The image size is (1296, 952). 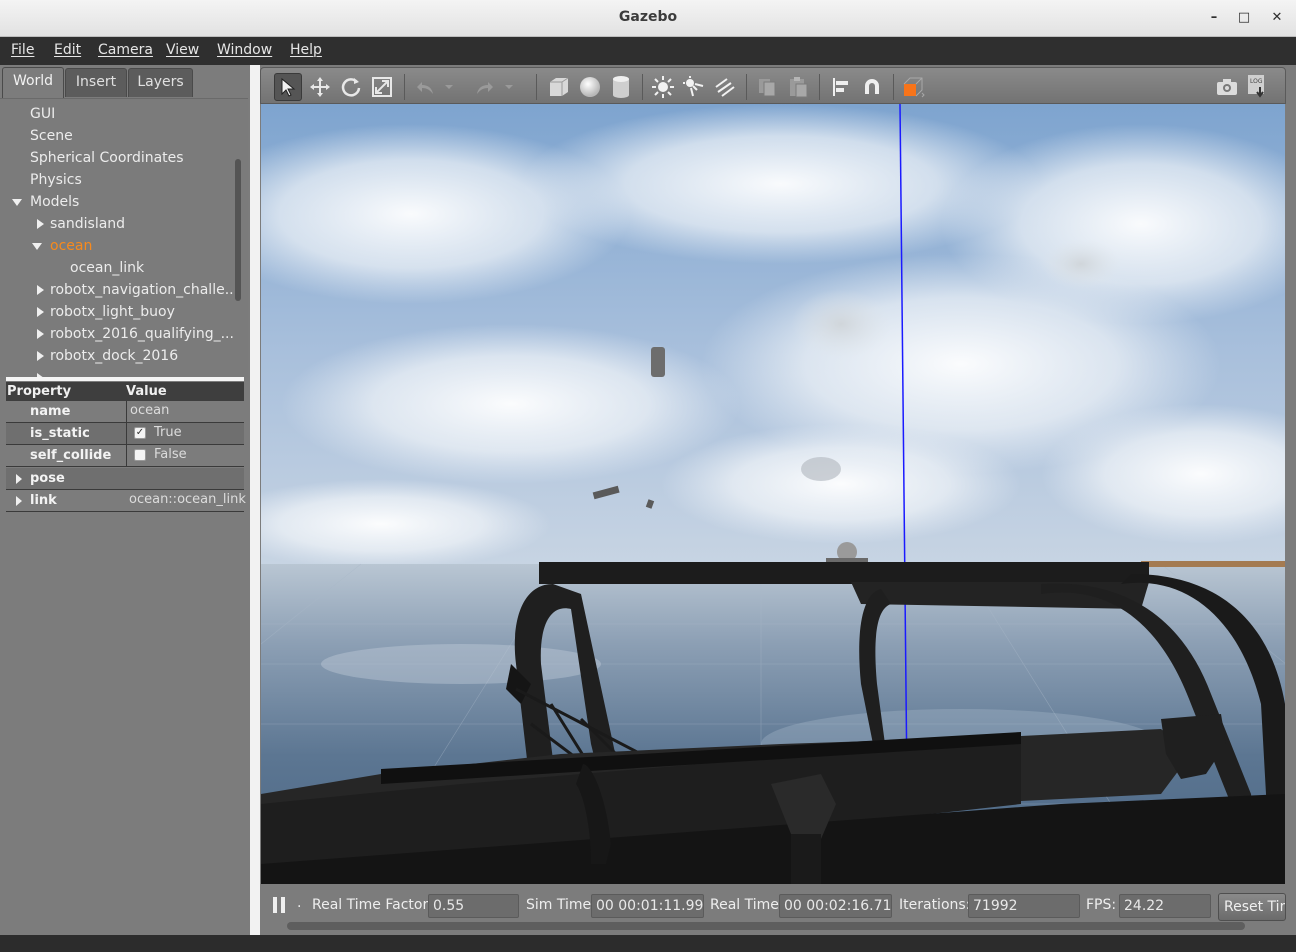 I want to click on title-bar: Gazebo – □ ✕, so click(x=648, y=18).